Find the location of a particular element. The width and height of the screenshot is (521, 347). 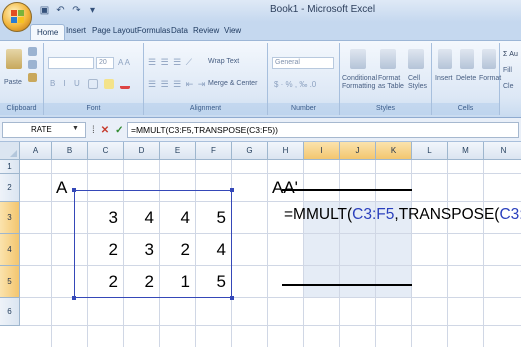

column-header-j: J is located at coordinates (358, 151).